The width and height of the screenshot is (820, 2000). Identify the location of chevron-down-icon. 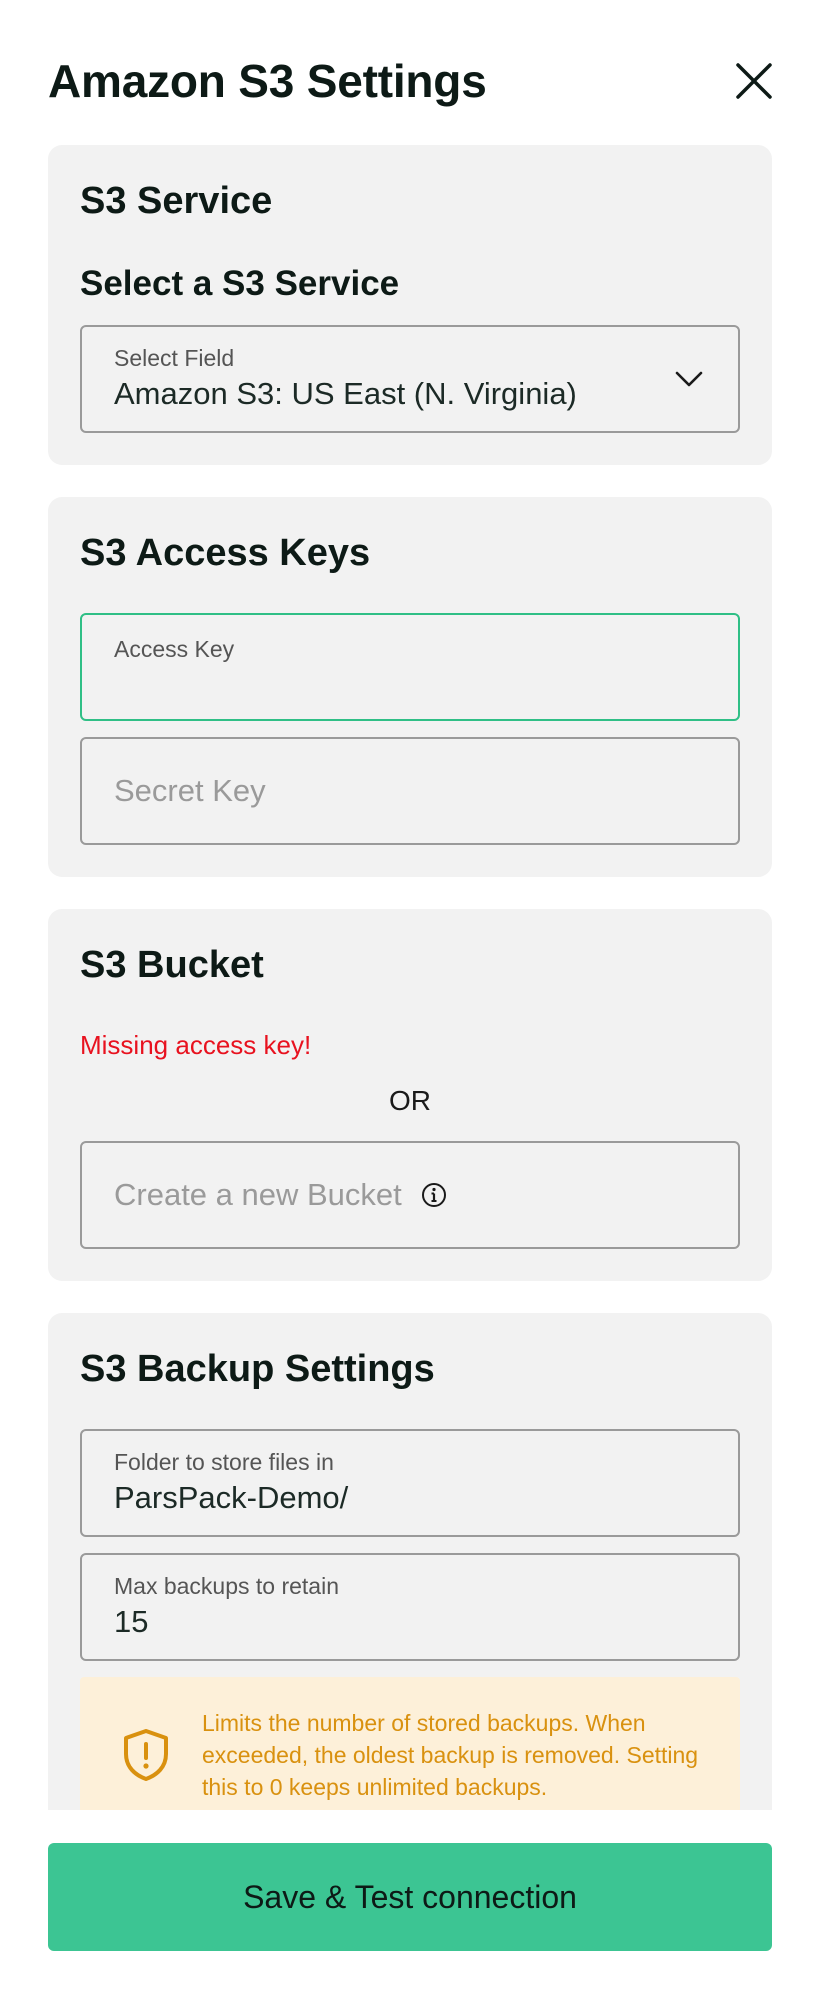
(689, 379).